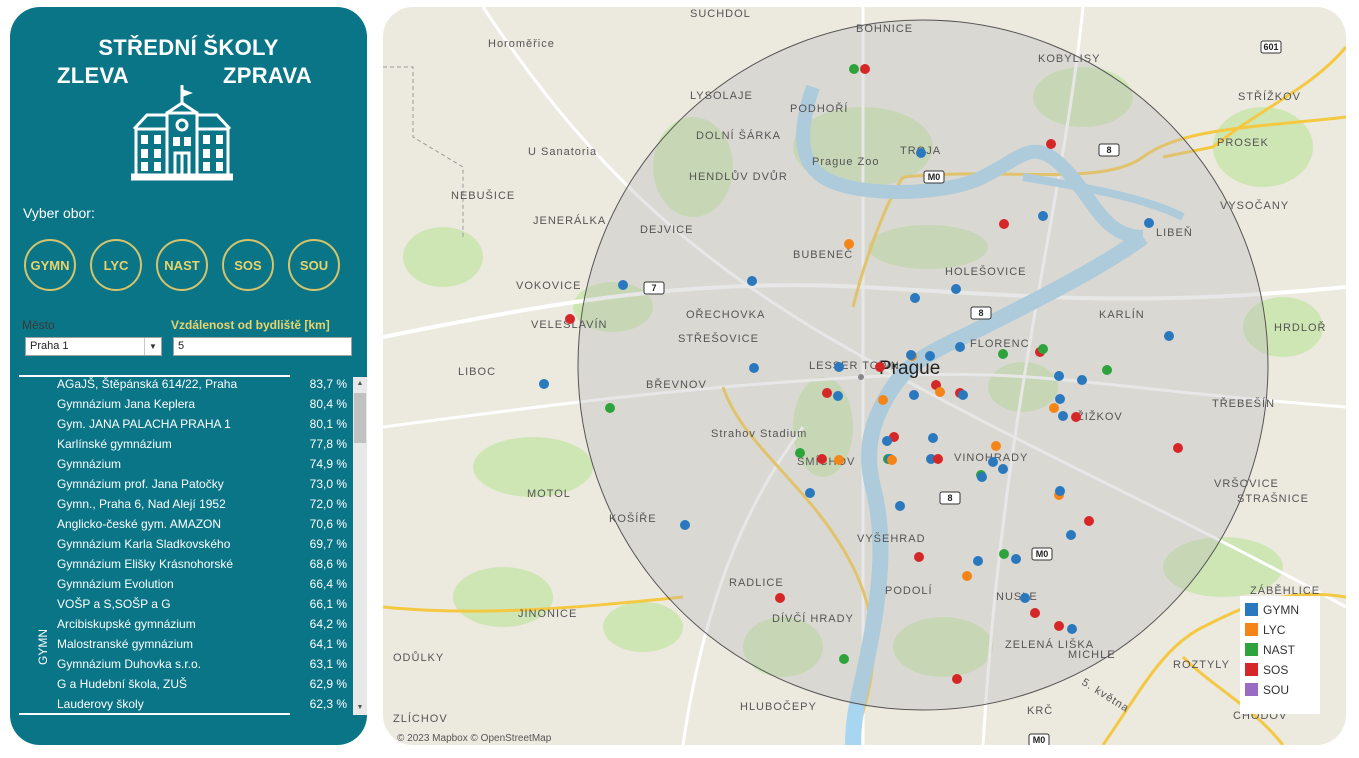  I want to click on school-row: VOŠP a S,SOŠP a G 66,1 %, so click(202, 605).